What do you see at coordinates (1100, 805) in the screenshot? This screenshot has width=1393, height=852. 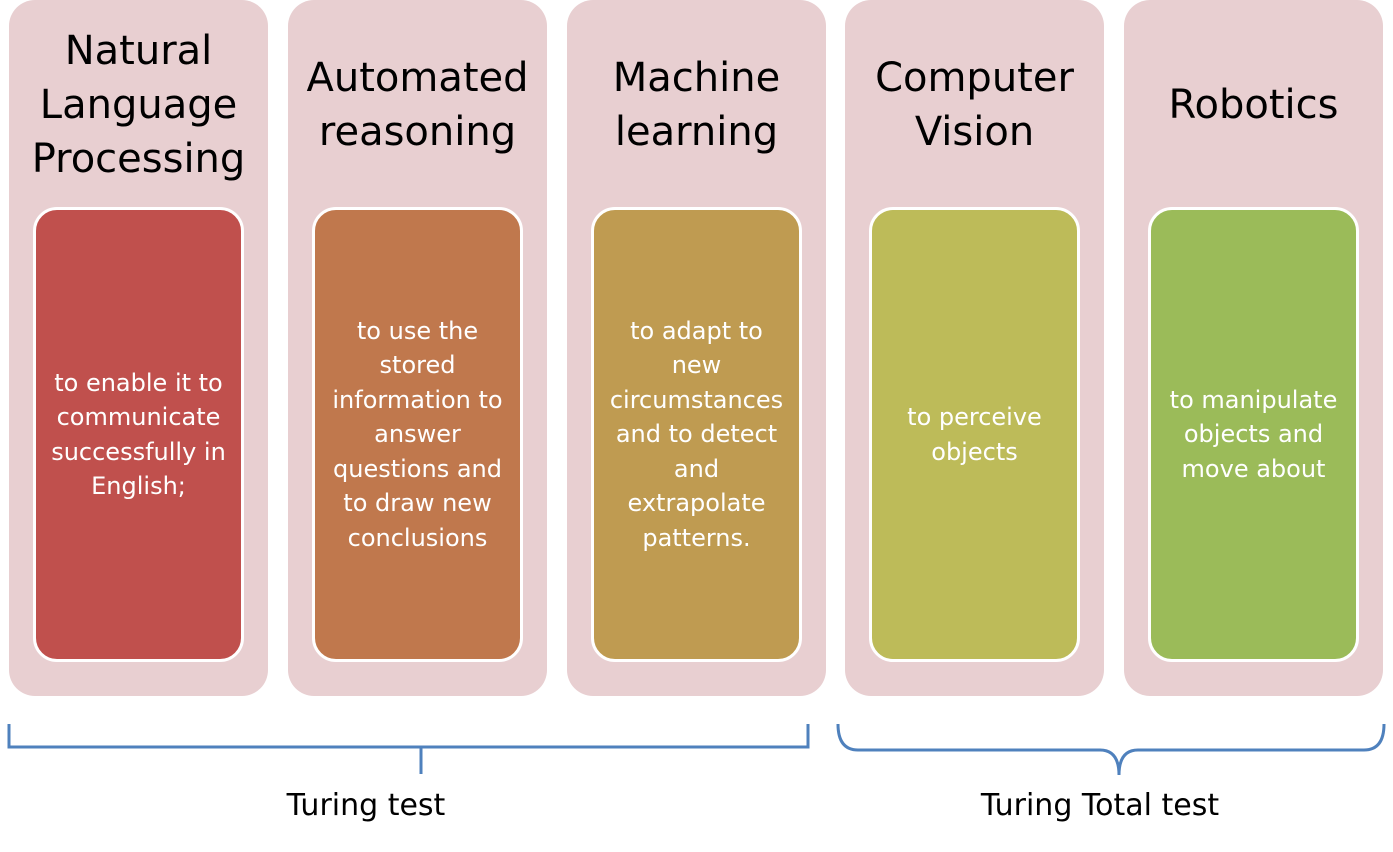 I see `turing-total-test-label: Turing Total test` at bounding box center [1100, 805].